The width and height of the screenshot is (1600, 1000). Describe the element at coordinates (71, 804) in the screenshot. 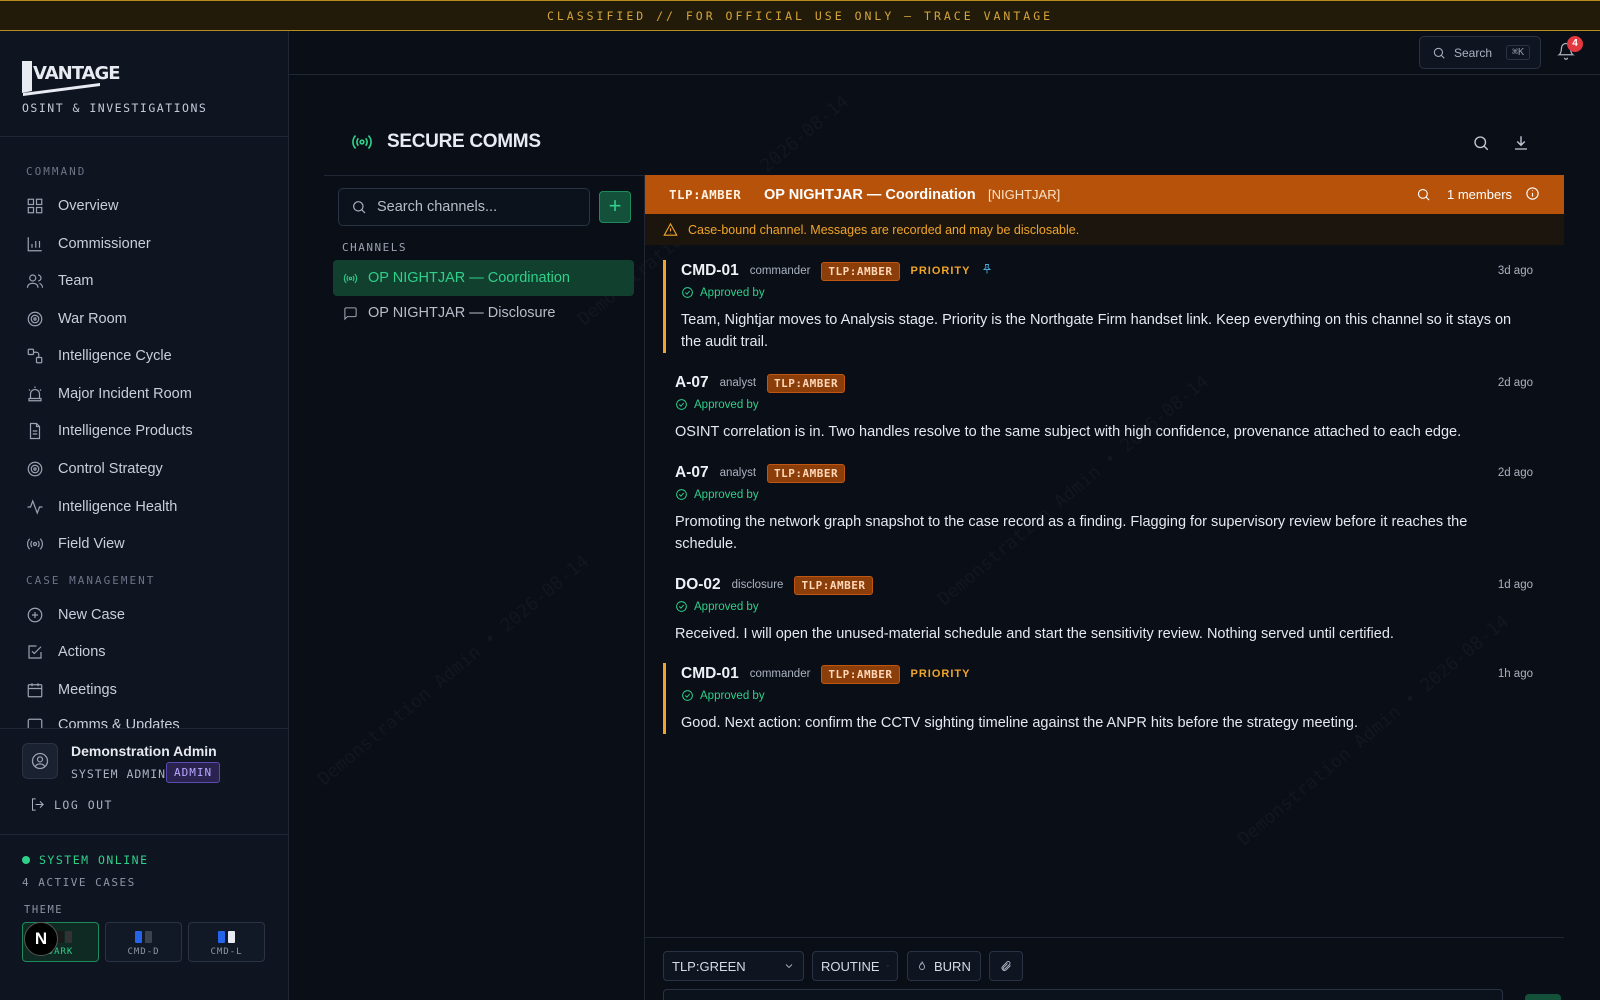

I see `logout-button: LOG OUT` at that location.